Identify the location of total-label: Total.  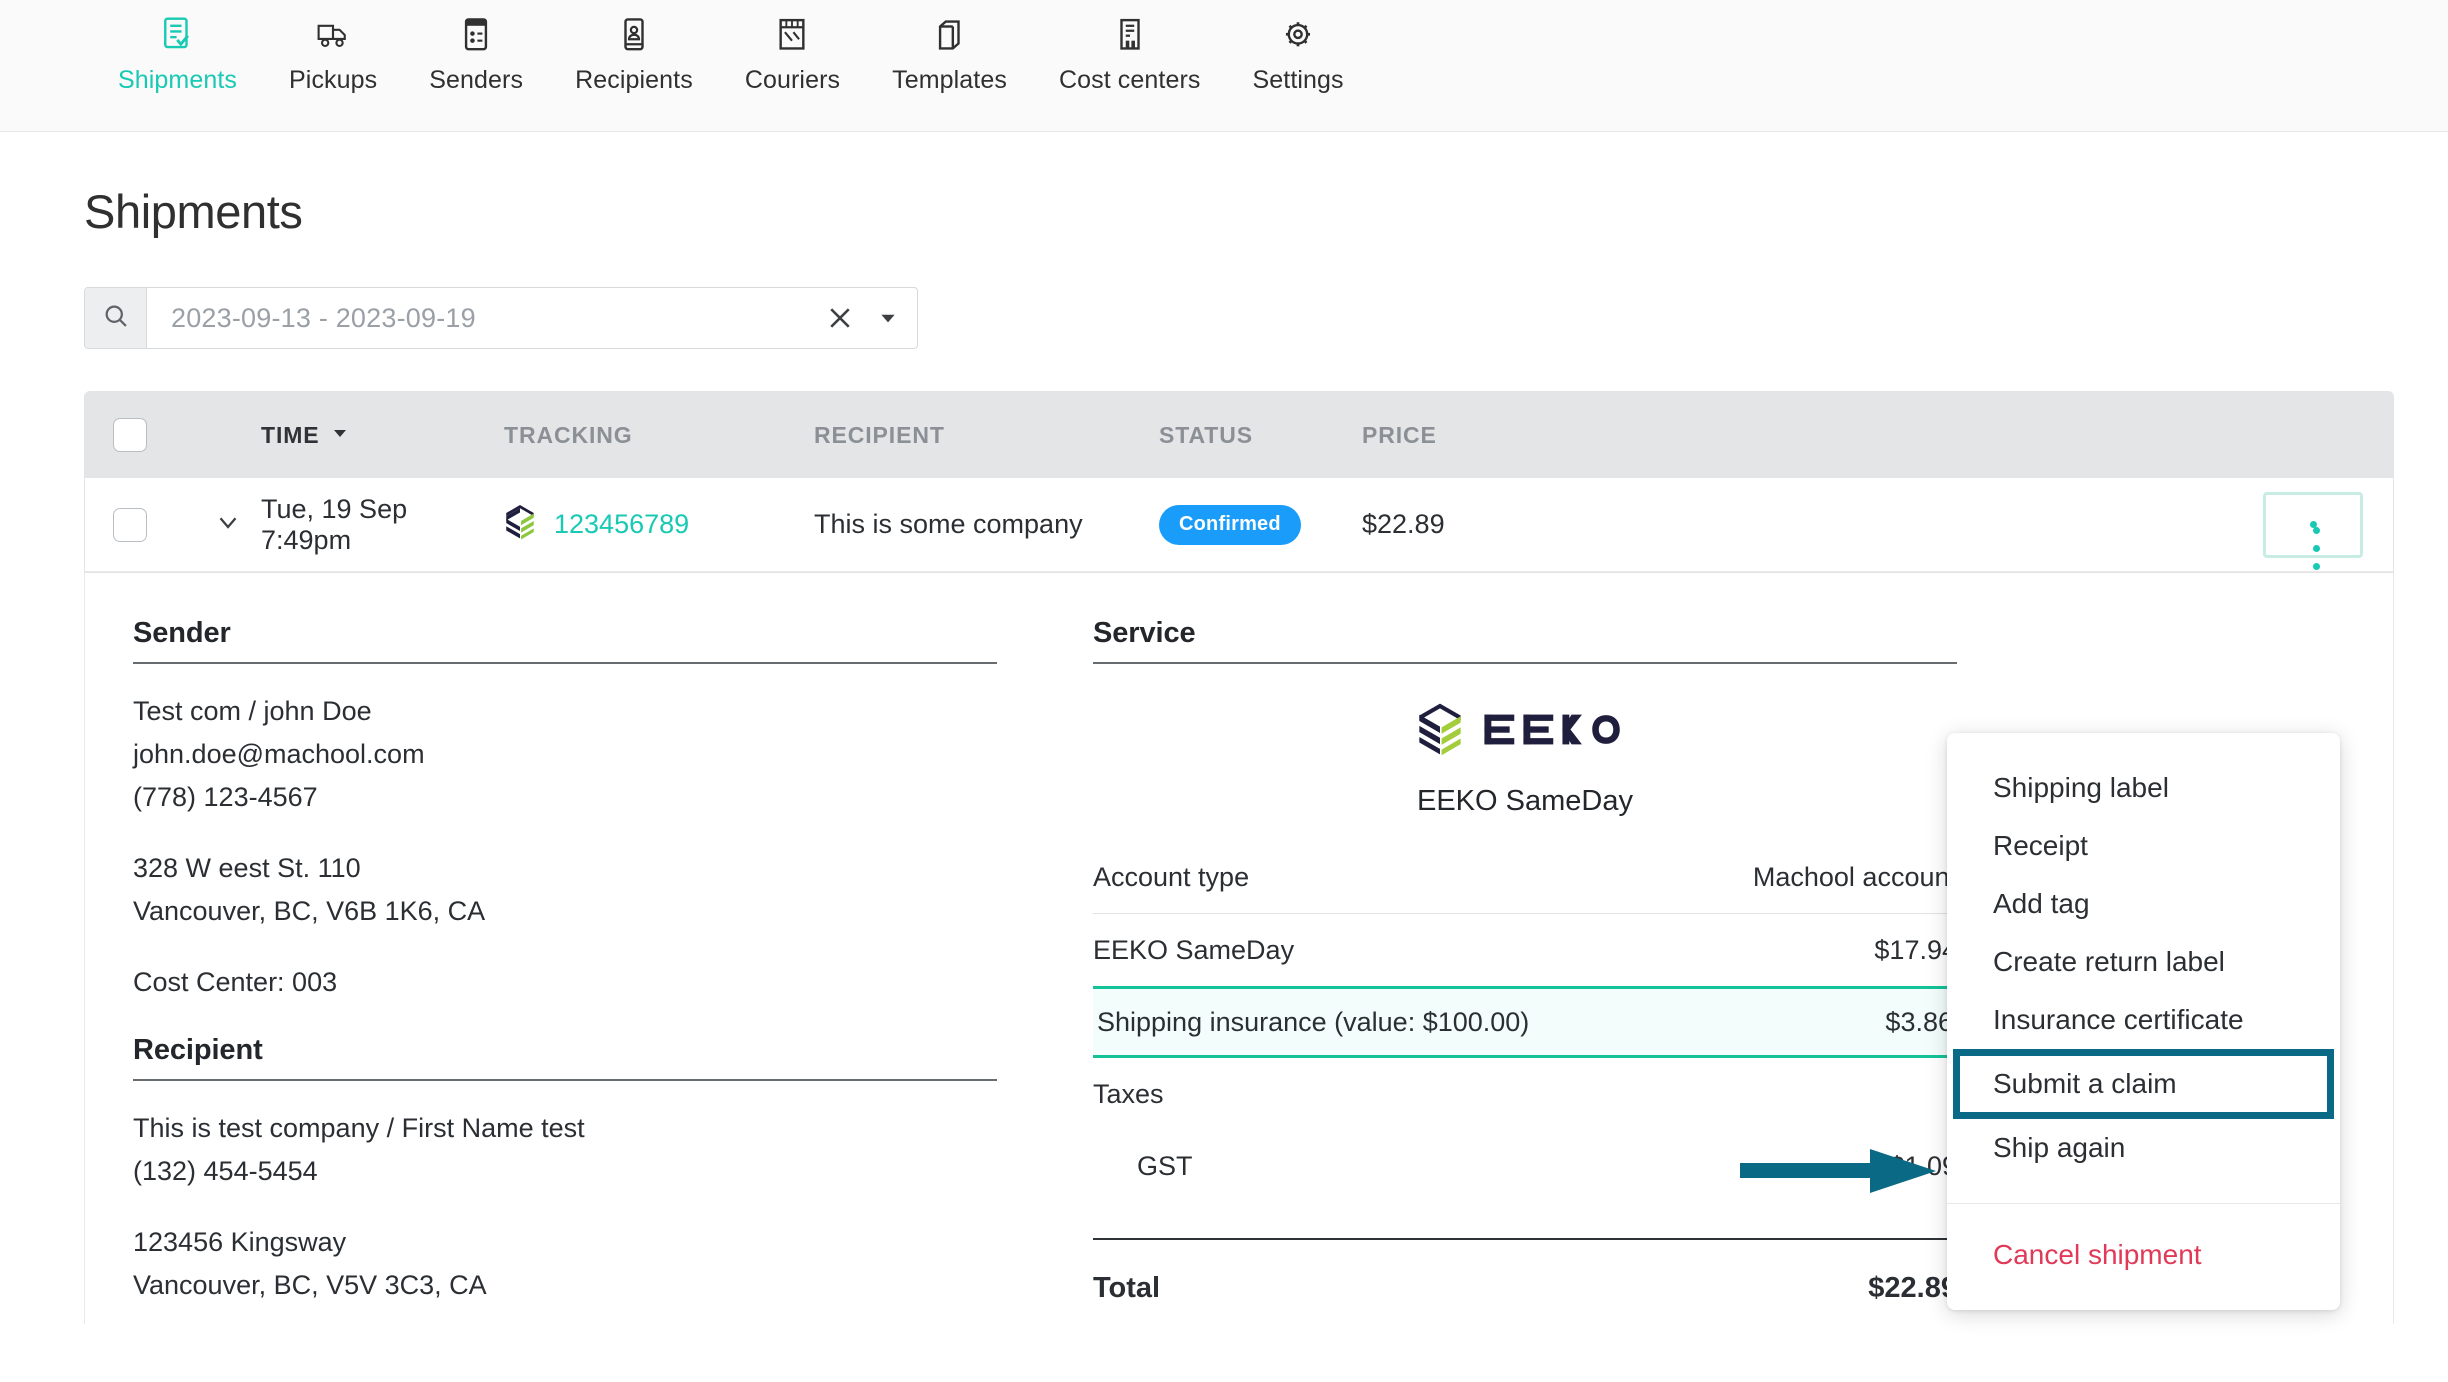
(1127, 1287).